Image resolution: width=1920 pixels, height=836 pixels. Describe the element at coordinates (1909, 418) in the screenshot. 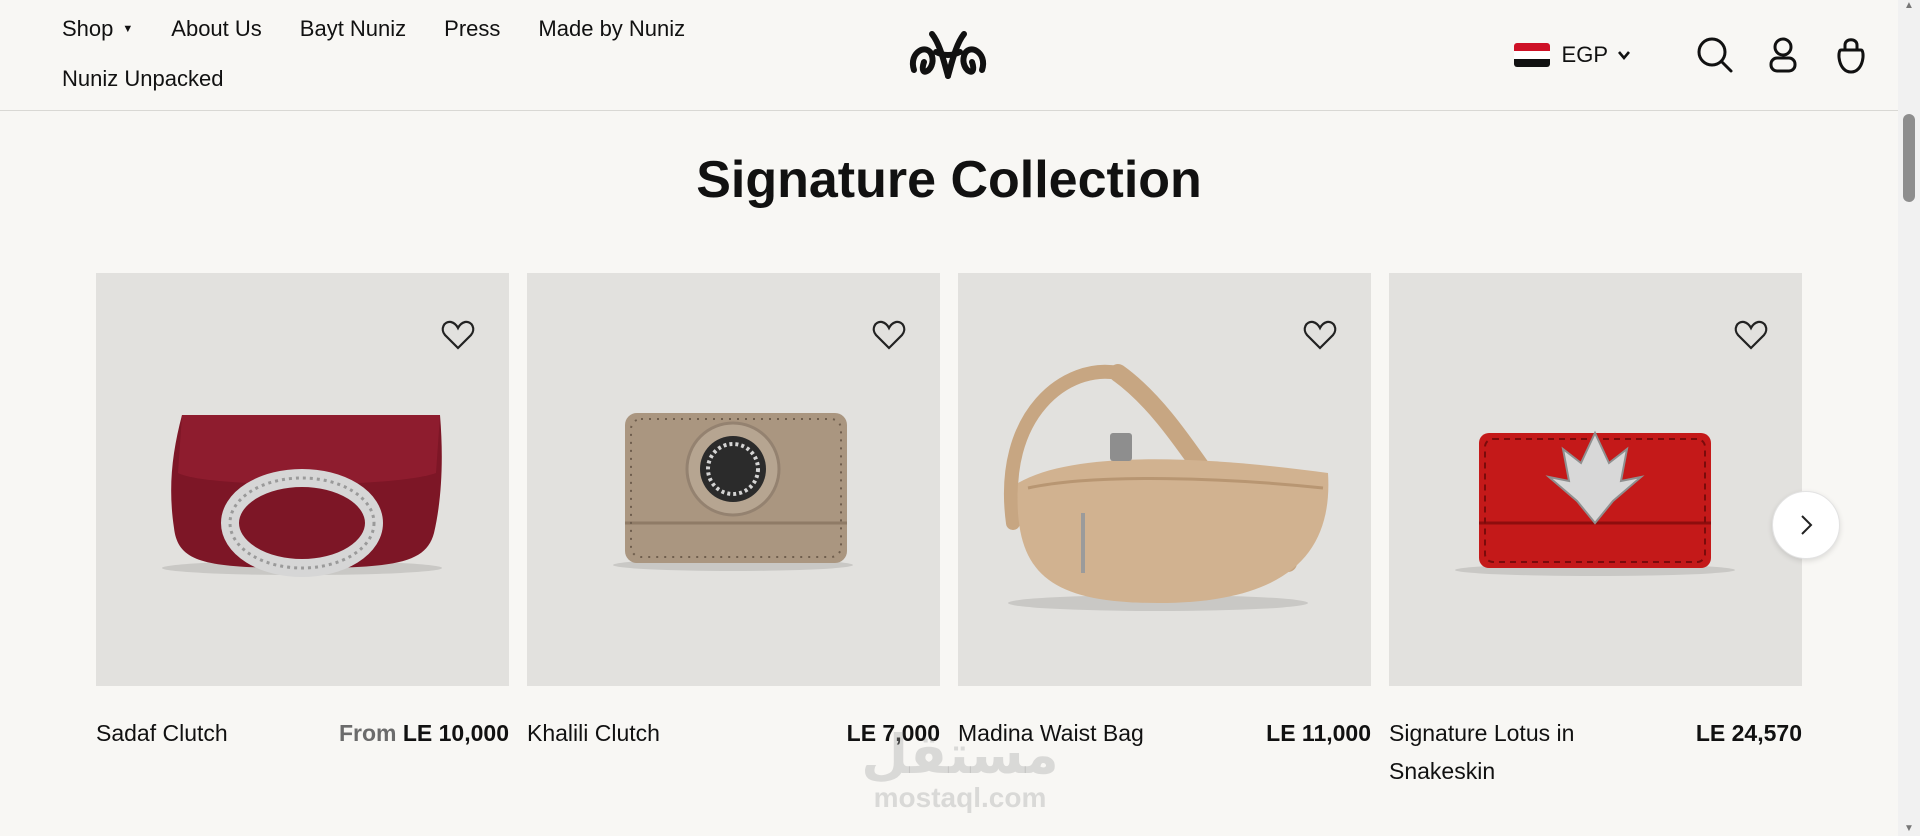

I see `page-scrollbar: ▲ ▼` at that location.